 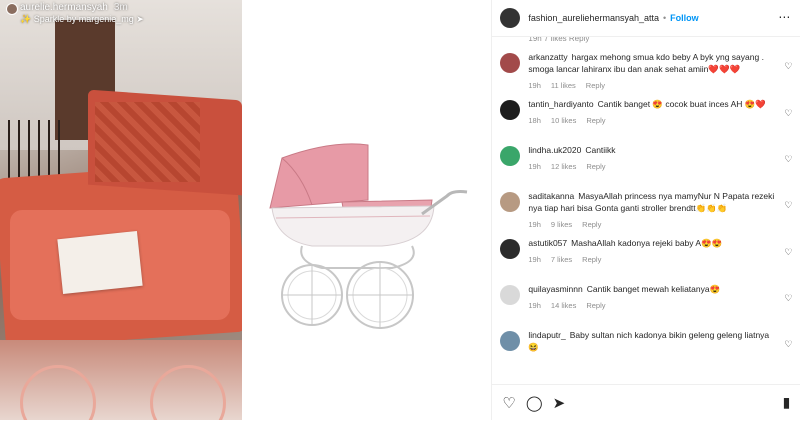 What do you see at coordinates (547, 57) in the screenshot?
I see `commenter-username: arkanzatty` at bounding box center [547, 57].